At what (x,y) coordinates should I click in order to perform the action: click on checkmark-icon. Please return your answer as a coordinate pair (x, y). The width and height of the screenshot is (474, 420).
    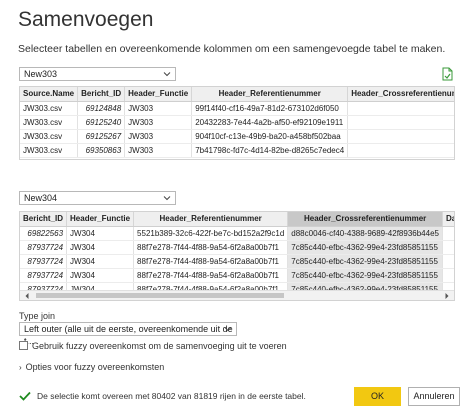
    Looking at the image, I should click on (25, 396).